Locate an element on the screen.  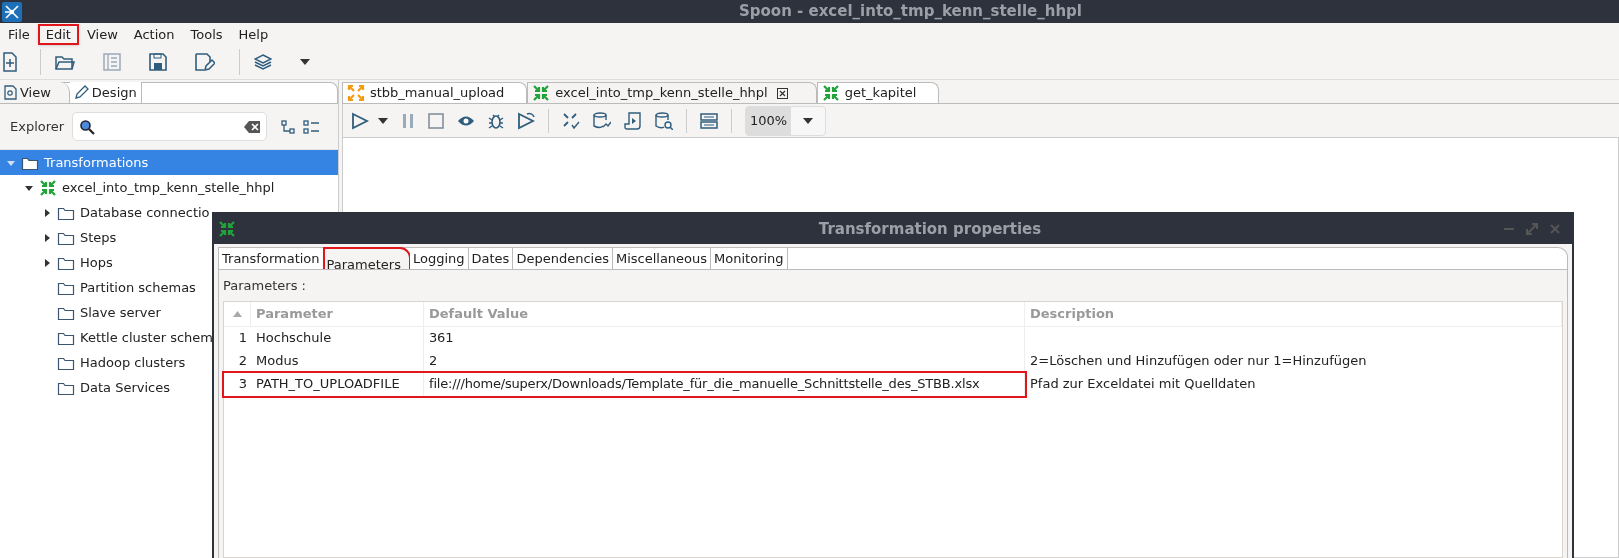
tree-item: Transformations is located at coordinates (169, 162).